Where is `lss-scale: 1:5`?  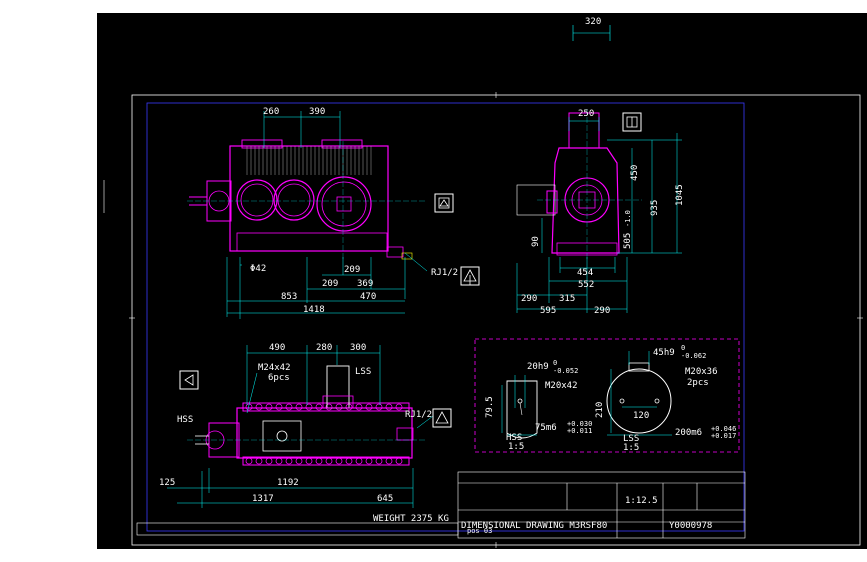
lss-scale: 1:5 is located at coordinates (631, 448).